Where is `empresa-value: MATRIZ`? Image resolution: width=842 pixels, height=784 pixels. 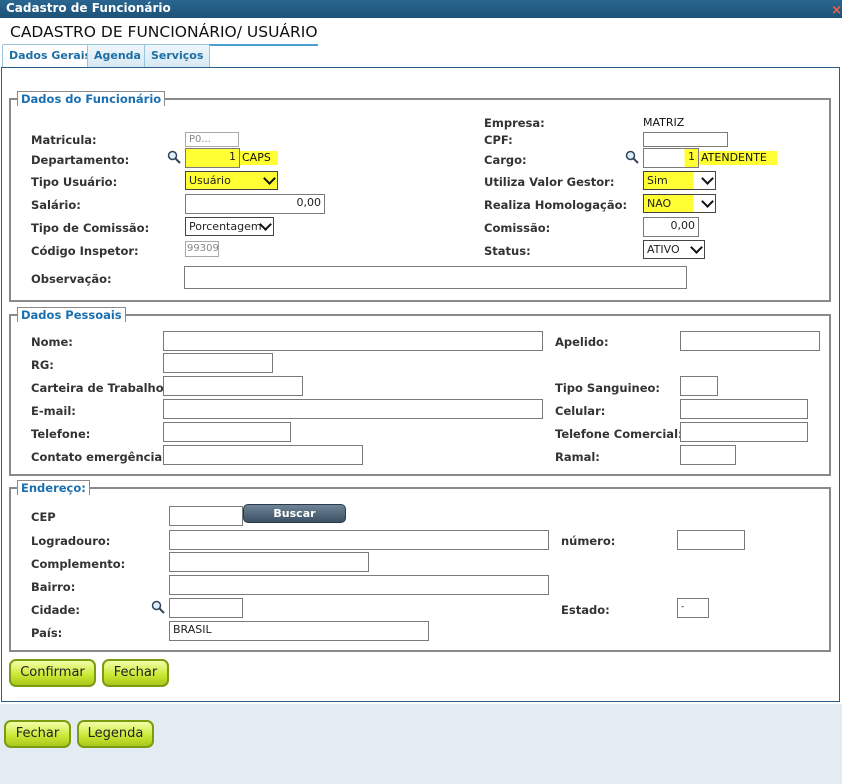 empresa-value: MATRIZ is located at coordinates (664, 122).